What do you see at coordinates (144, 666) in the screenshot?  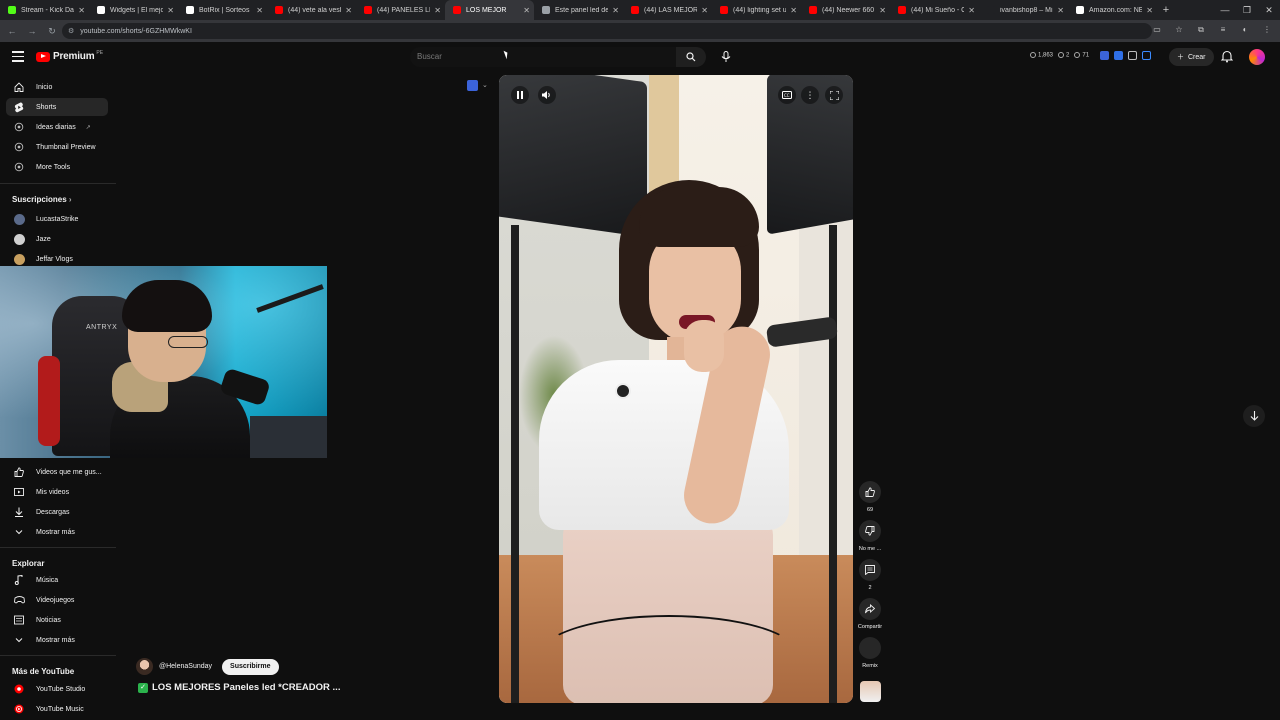 I see `channel-avatar` at bounding box center [144, 666].